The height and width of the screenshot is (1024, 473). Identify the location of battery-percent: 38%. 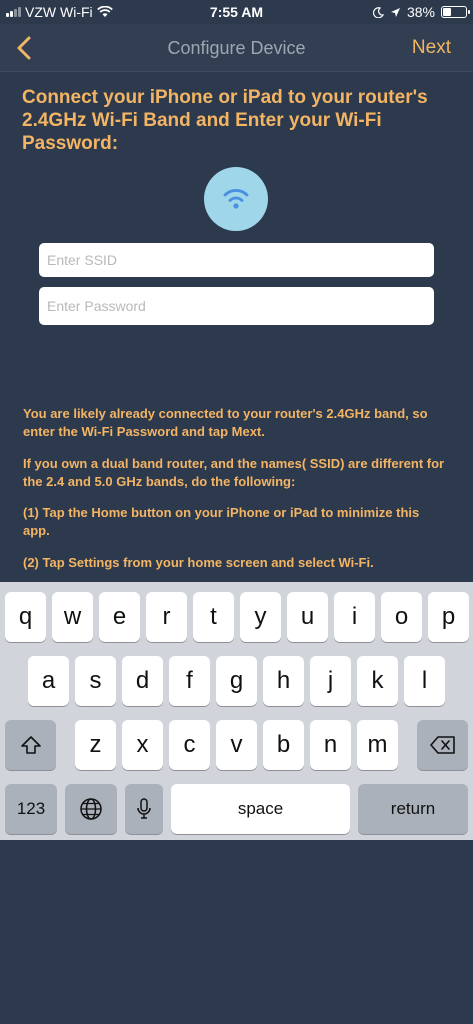
(420, 12).